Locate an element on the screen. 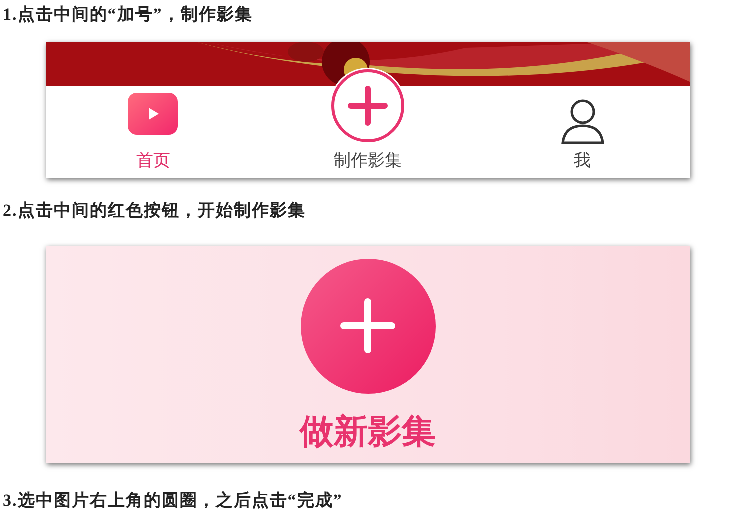  create-label: 做新影集 is located at coordinates (368, 432).